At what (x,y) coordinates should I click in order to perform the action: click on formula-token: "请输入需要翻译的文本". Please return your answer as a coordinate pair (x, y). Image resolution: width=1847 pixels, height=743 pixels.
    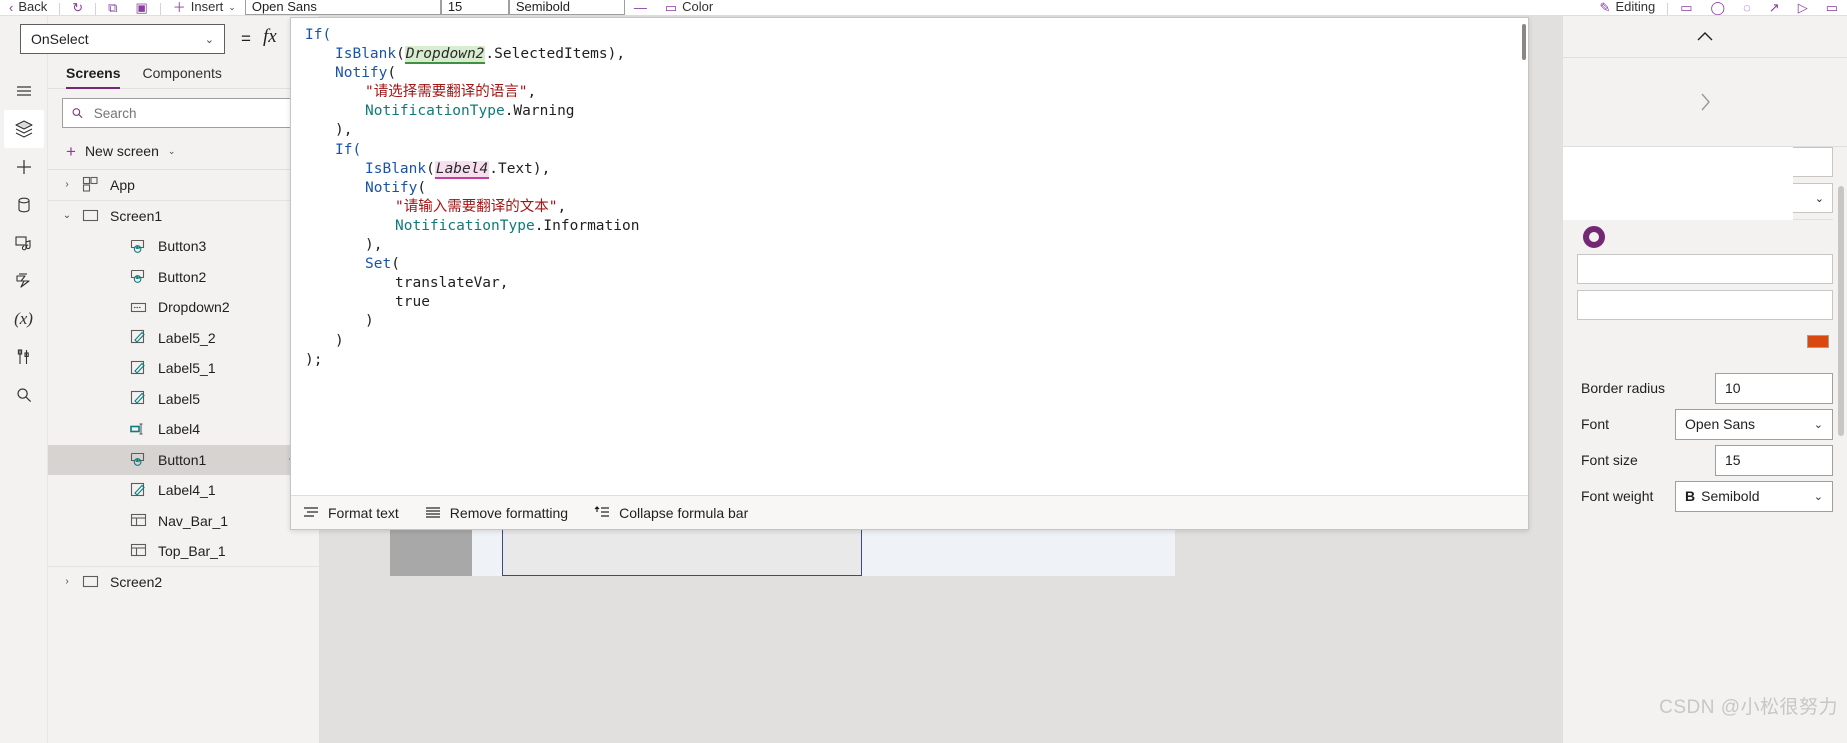
    Looking at the image, I should click on (476, 206).